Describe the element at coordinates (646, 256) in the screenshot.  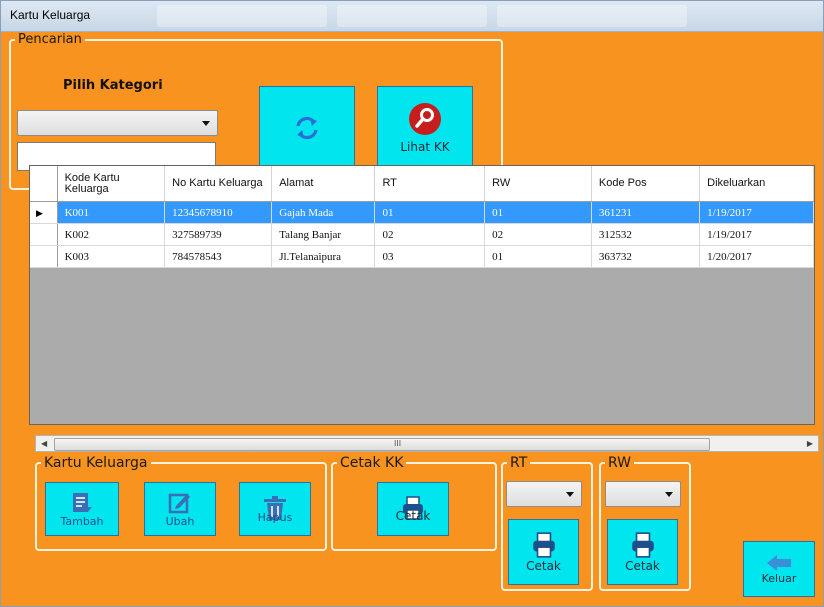
I see `table-cell: 363732` at that location.